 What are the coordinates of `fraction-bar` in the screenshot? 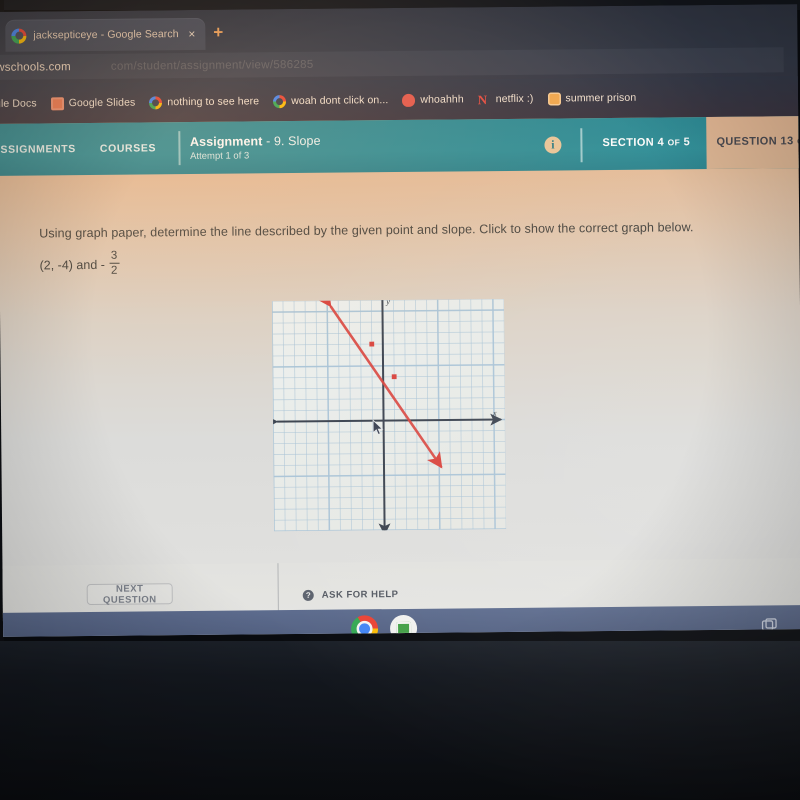 It's located at (114, 263).